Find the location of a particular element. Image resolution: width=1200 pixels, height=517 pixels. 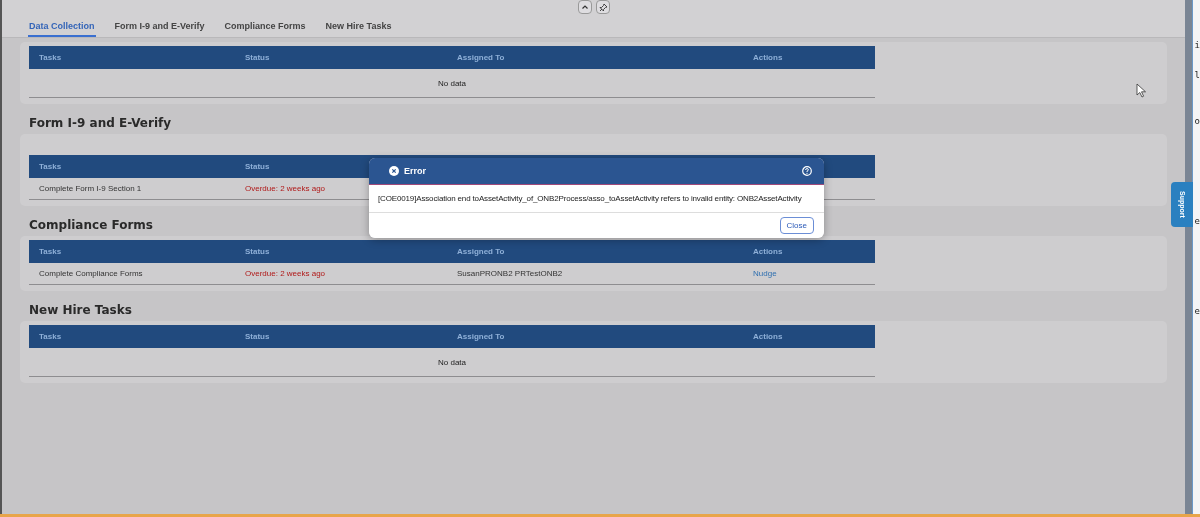

table-cell: Complete Form I-9 Section 1 is located at coordinates (90, 188).